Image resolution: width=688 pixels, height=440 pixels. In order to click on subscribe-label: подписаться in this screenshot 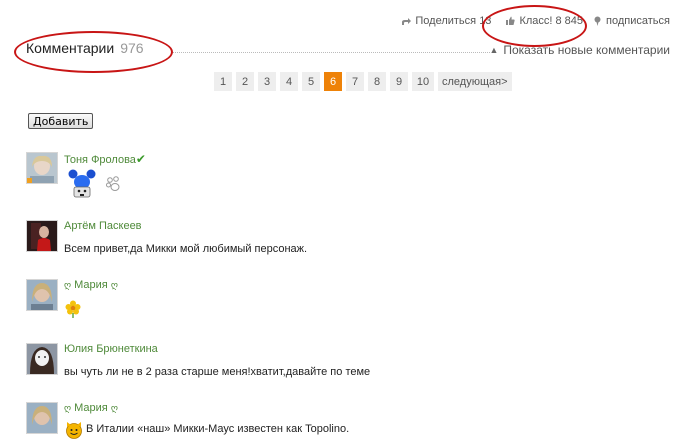, I will do `click(638, 21)`.